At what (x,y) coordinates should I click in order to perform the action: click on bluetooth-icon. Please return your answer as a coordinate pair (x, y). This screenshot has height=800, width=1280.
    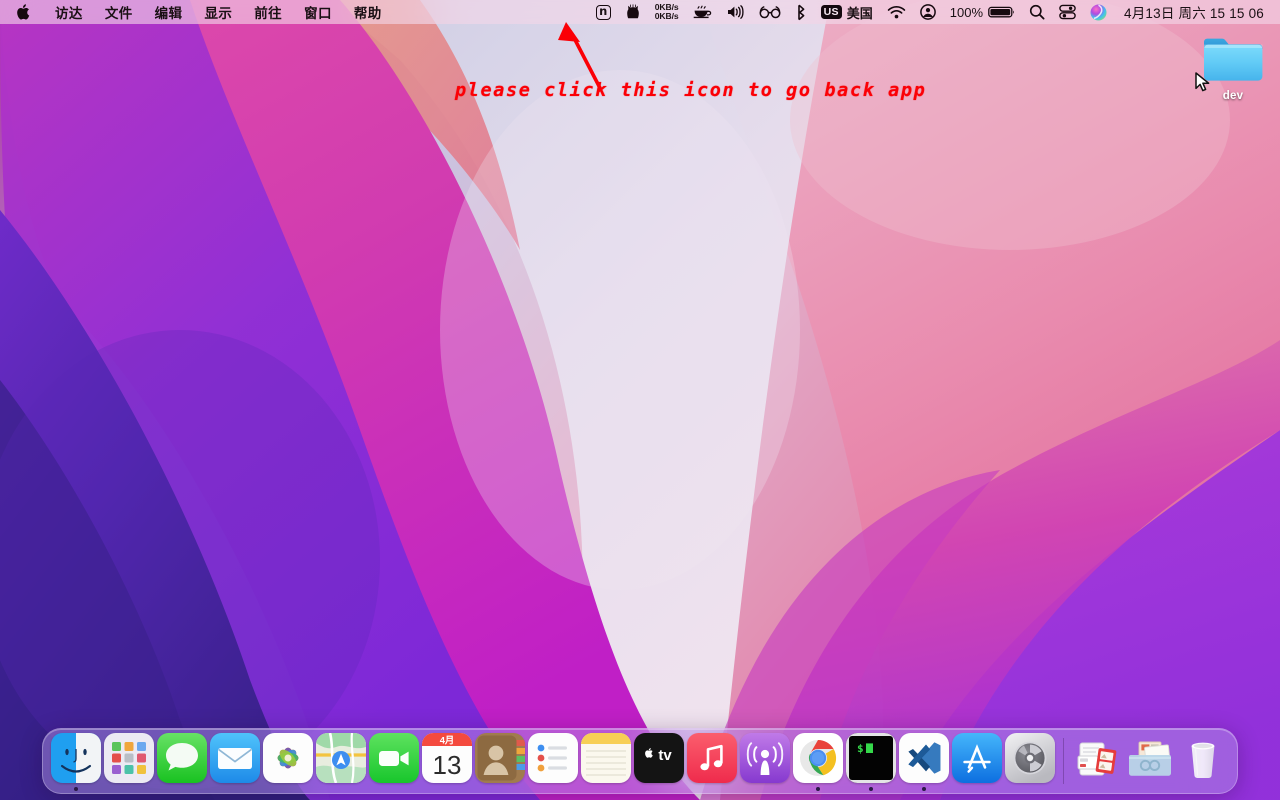
    Looking at the image, I should click on (801, 12).